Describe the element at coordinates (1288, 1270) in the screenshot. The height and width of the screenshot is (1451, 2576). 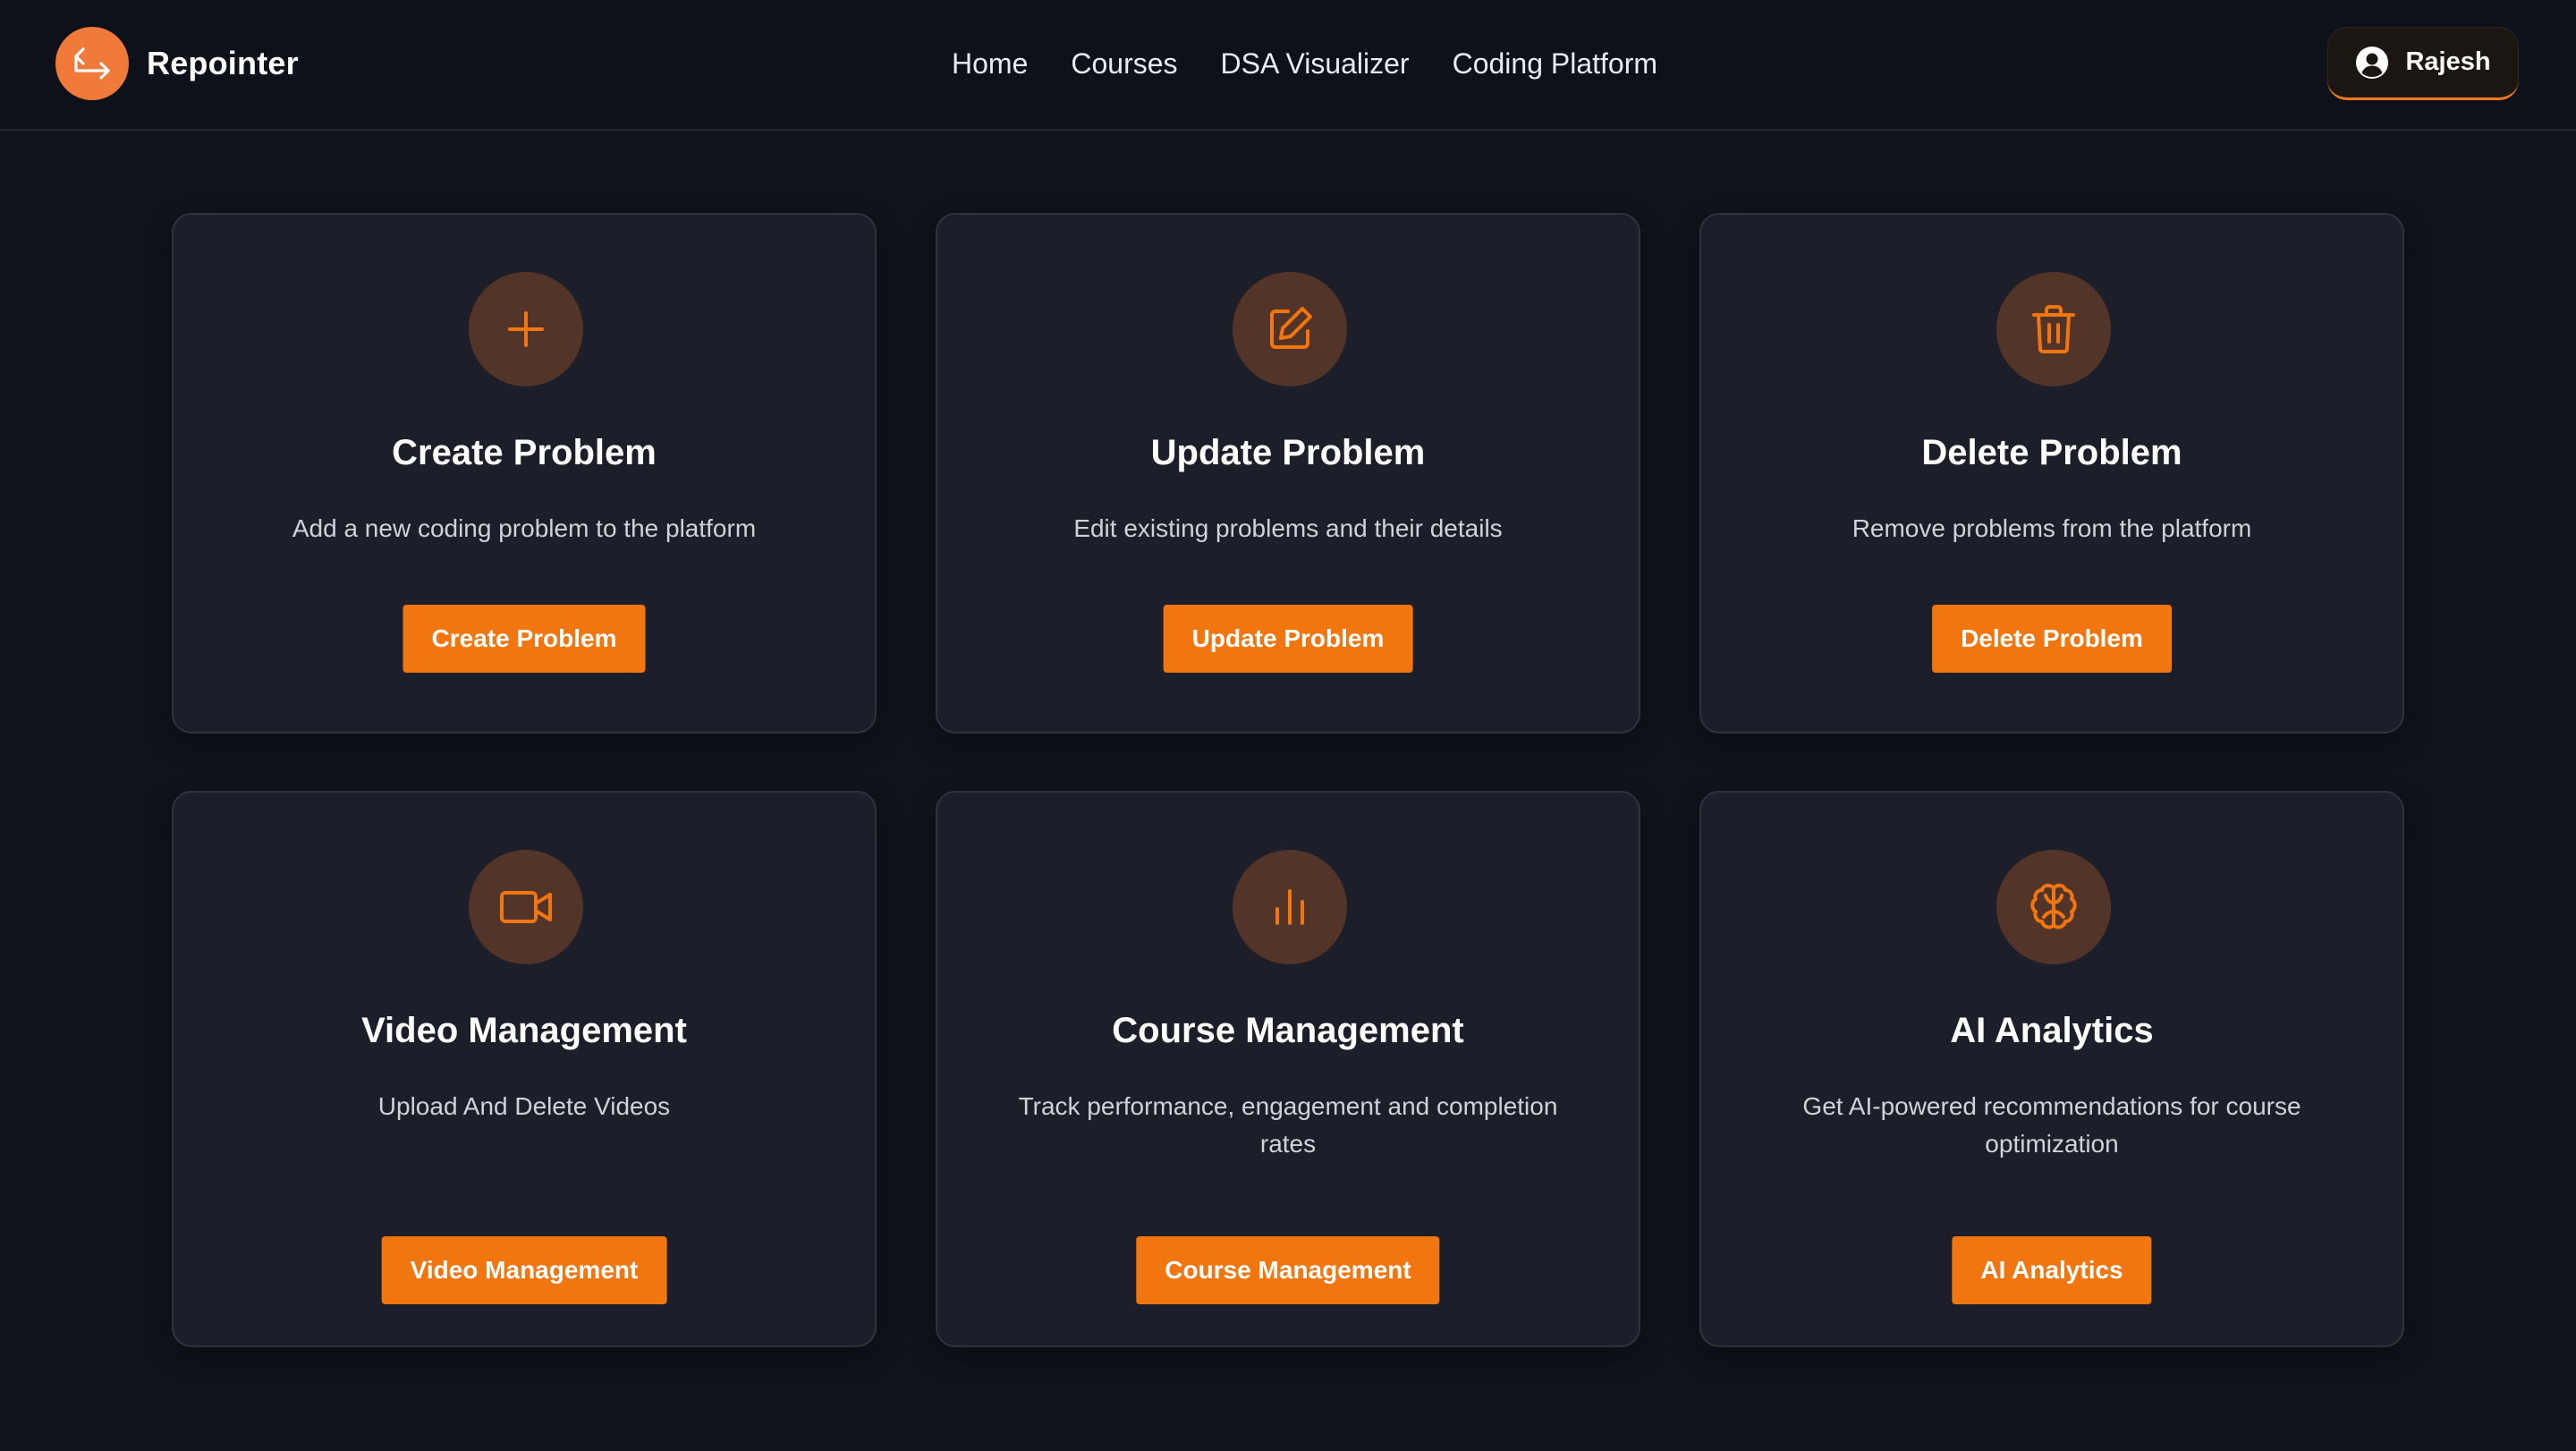
I see `course-management-button: Course Management` at that location.